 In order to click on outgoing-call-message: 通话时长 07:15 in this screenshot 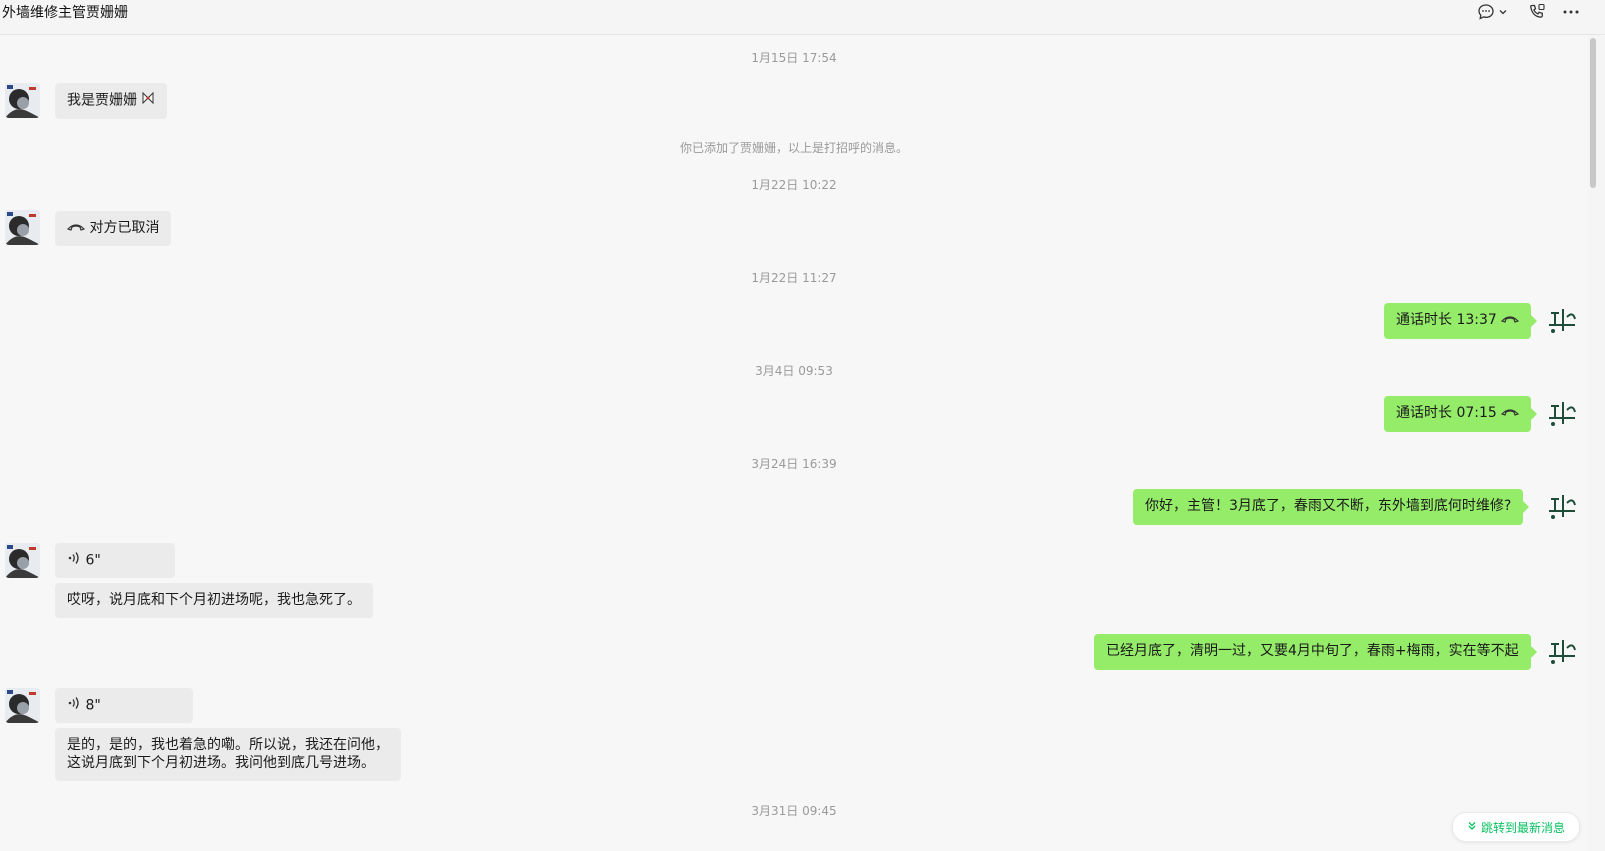, I will do `click(1461, 414)`.